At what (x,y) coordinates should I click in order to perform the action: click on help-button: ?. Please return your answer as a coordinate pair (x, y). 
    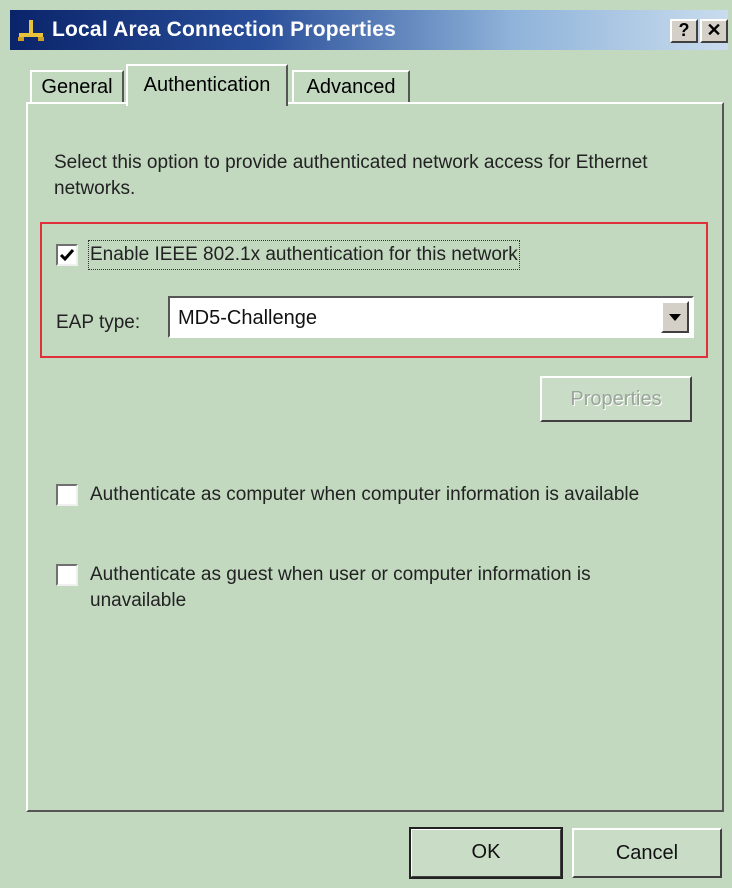
    Looking at the image, I should click on (684, 31).